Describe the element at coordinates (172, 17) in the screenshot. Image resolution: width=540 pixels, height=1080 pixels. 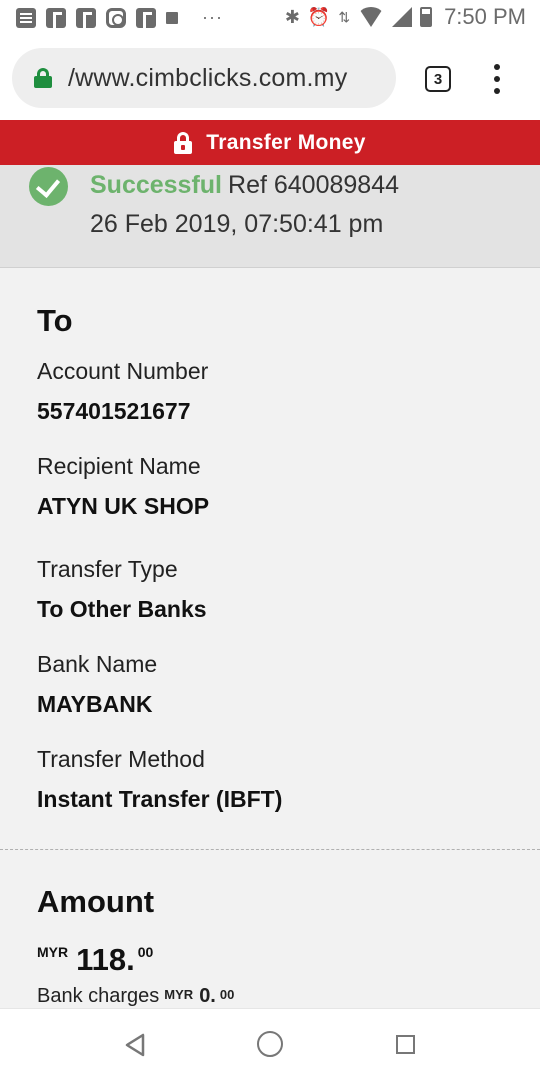
I see `square-icon` at that location.